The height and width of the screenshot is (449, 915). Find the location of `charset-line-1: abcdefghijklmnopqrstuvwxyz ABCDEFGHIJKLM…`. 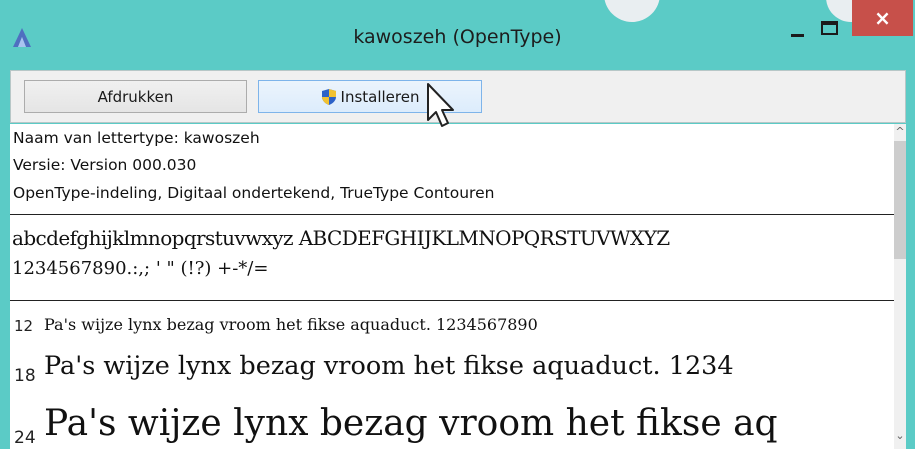

charset-line-1: abcdefghijklmnopqrstuvwxyz ABCDEFGHIJKLM… is located at coordinates (341, 238).